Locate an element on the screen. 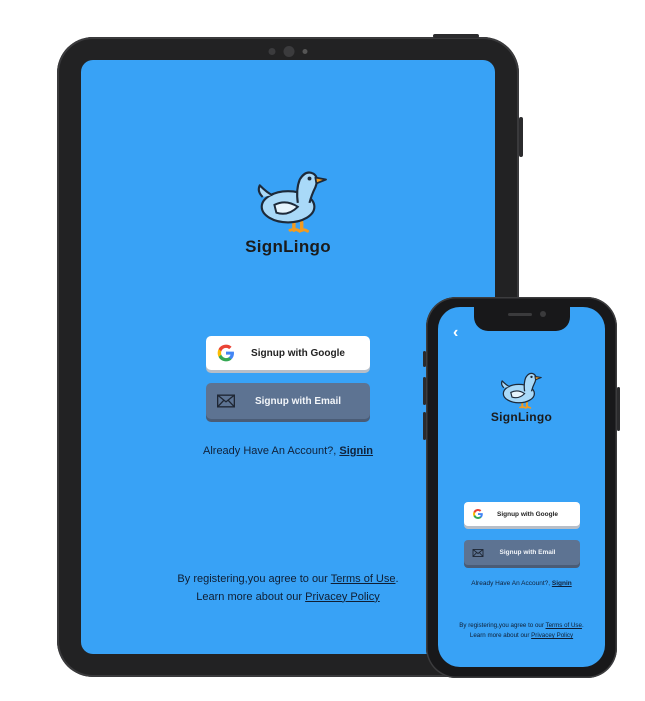 The width and height of the screenshot is (645, 701). phone-volume-down is located at coordinates (424, 426).